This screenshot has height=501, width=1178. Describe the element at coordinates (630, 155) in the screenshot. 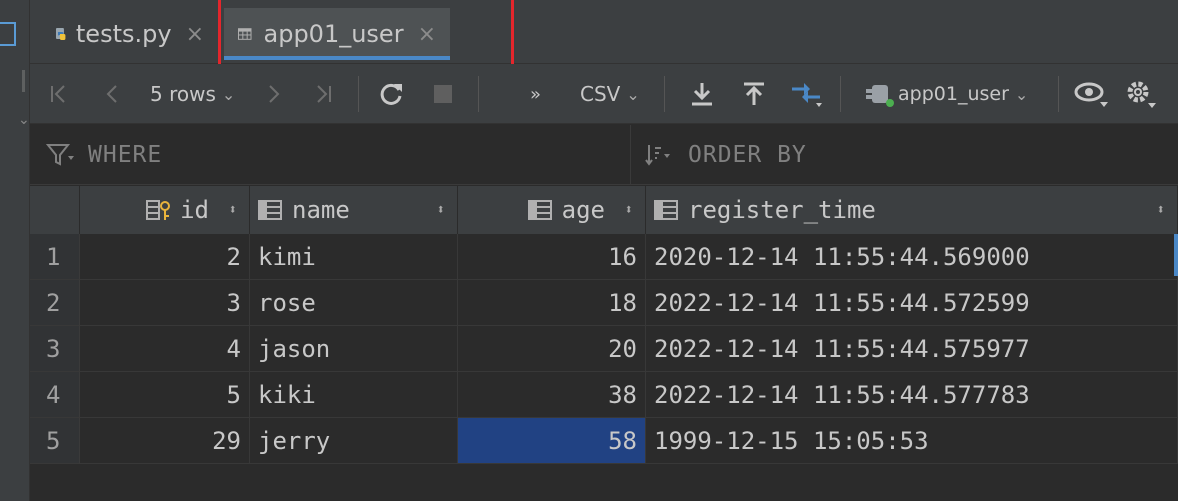

I see `filter-separator` at that location.